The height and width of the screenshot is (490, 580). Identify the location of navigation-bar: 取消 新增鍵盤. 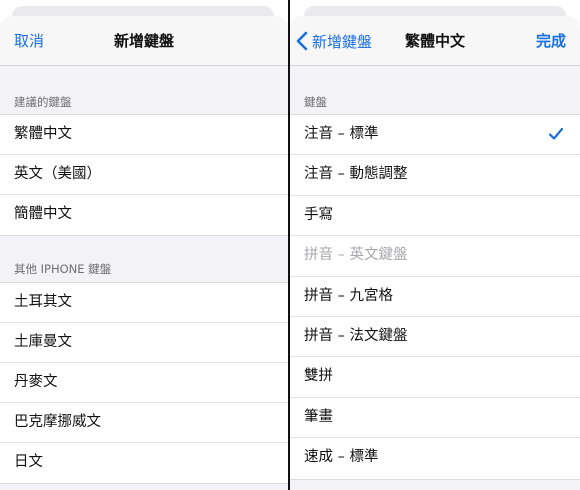
(144, 41).